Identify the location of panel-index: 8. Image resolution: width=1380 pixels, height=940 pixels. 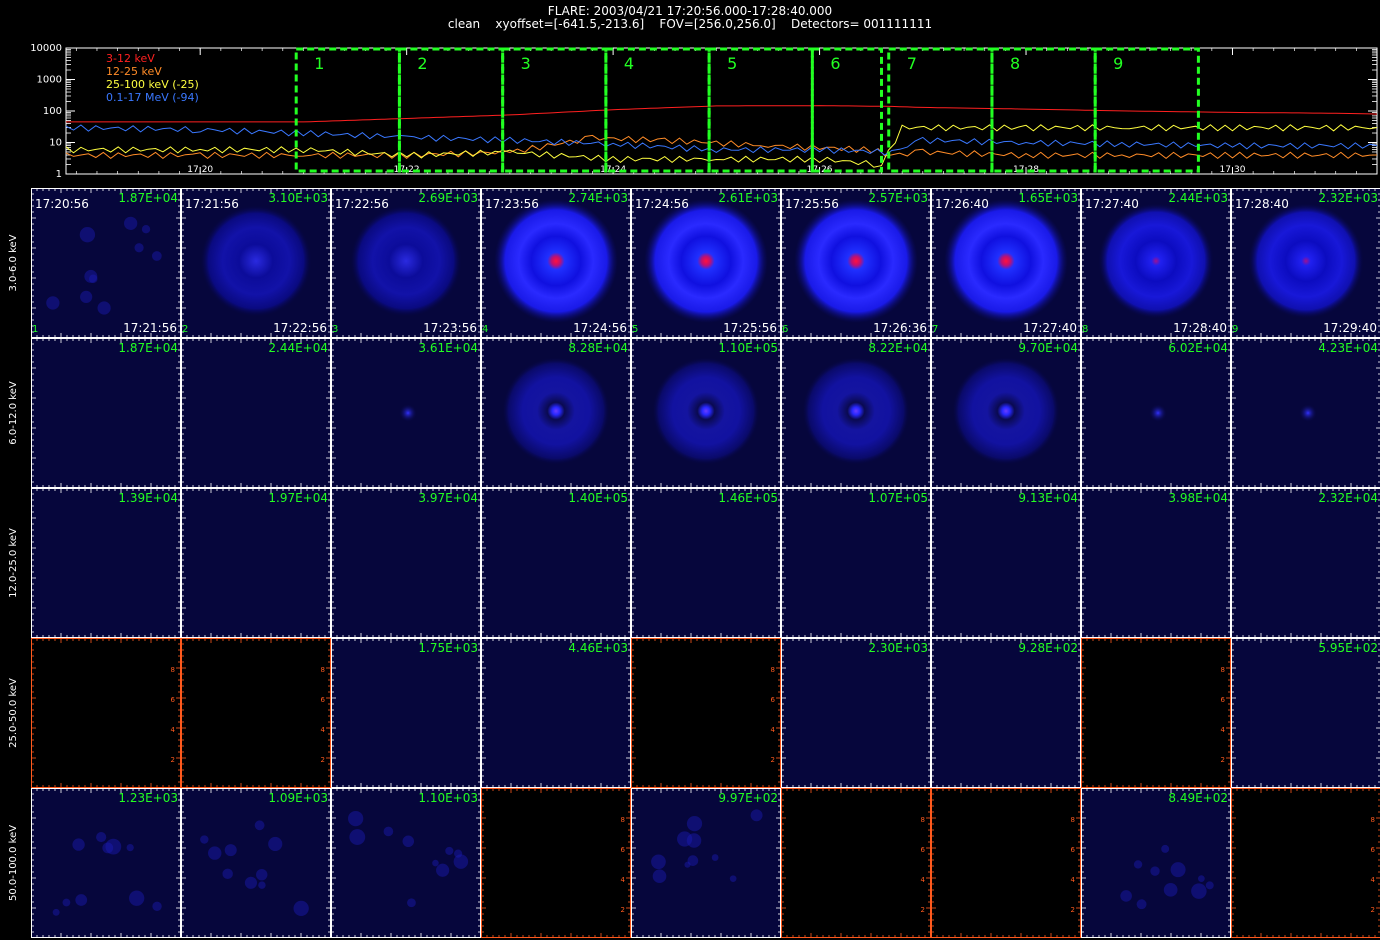
(1085, 329).